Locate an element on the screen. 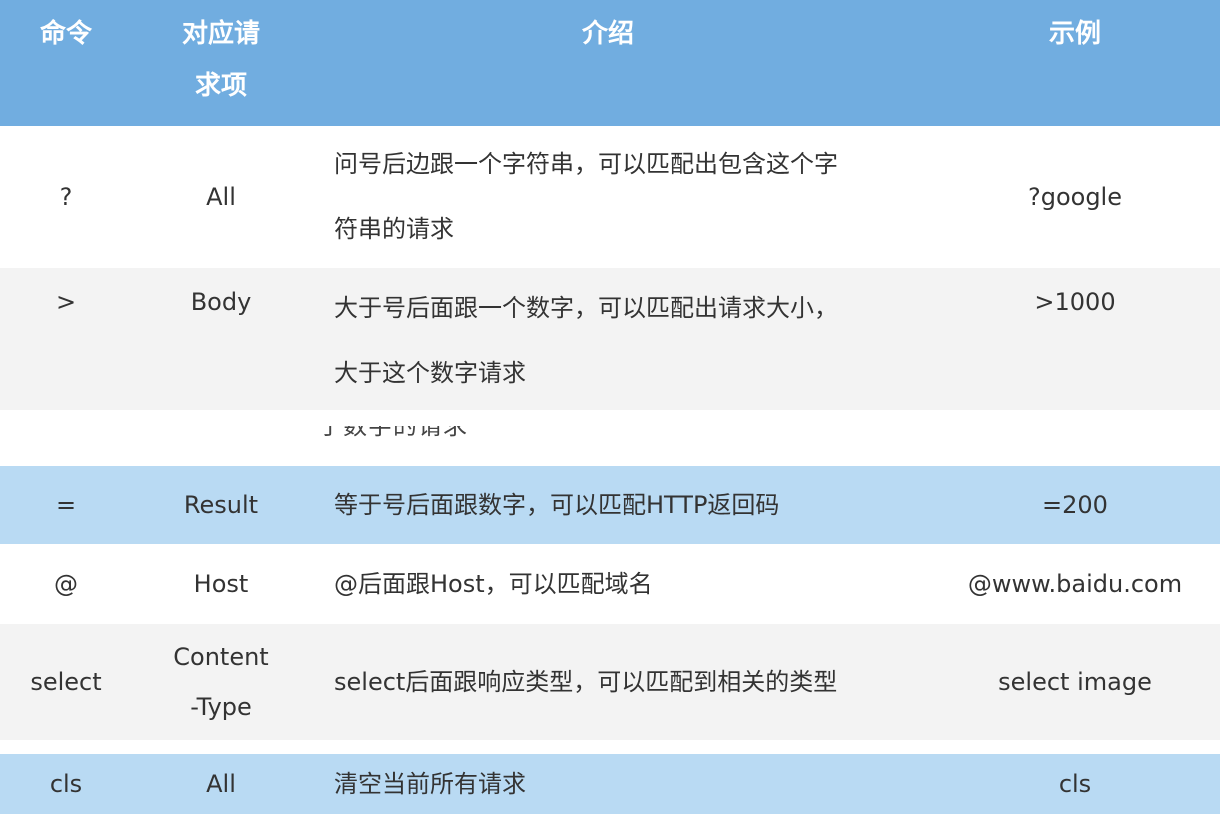 The width and height of the screenshot is (1220, 814). cell-example: >1000 is located at coordinates (1075, 339).